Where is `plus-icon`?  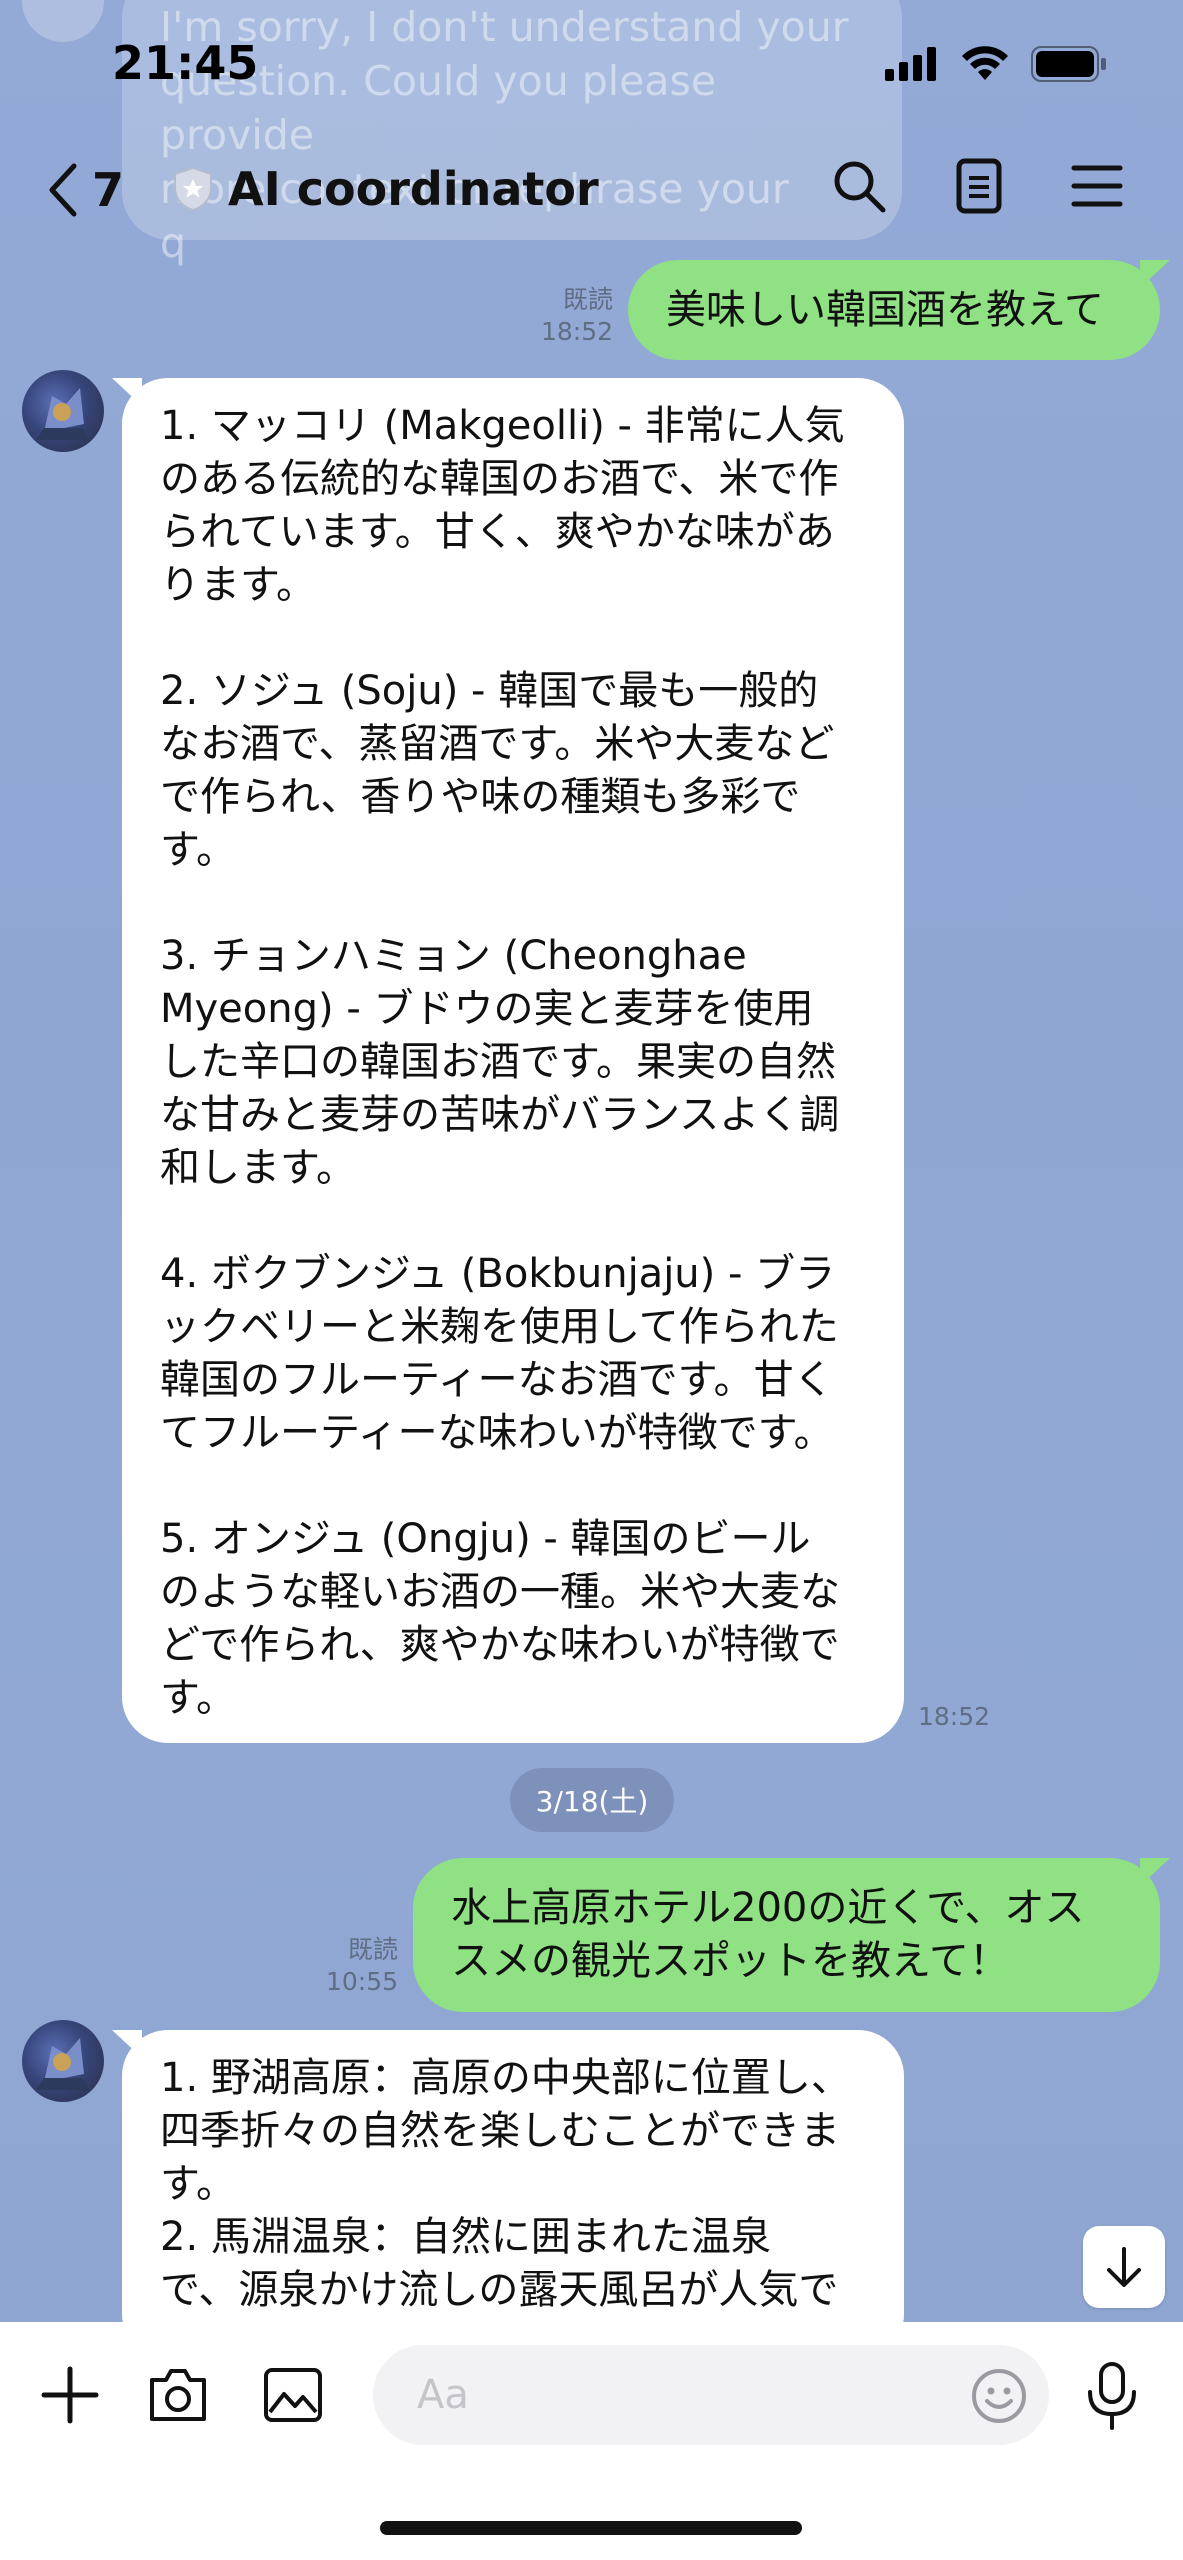
plus-icon is located at coordinates (70, 2395).